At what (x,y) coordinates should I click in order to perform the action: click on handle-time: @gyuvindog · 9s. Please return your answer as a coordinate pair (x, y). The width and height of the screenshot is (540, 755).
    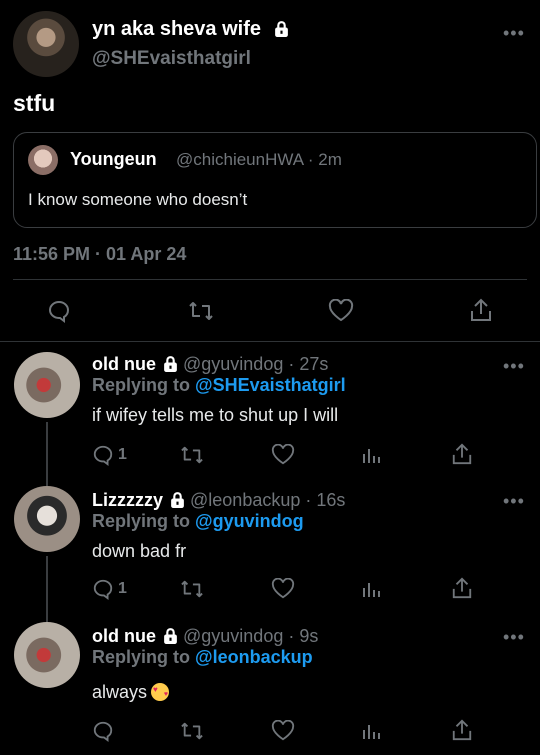
    Looking at the image, I should click on (250, 636).